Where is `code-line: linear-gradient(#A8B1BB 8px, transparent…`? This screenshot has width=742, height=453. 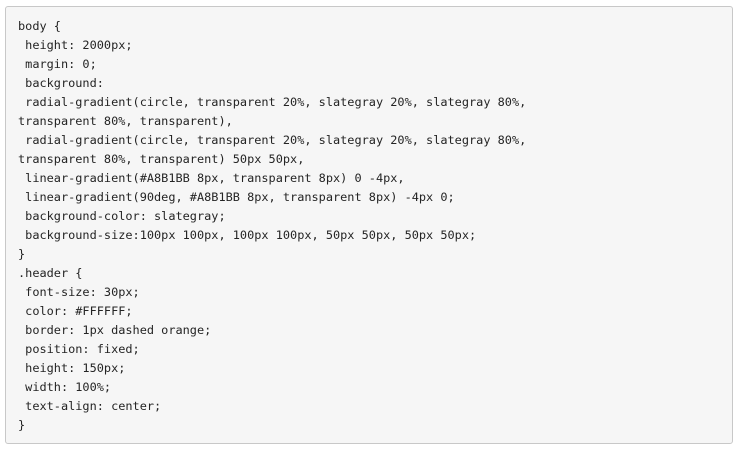 code-line: linear-gradient(#A8B1BB 8px, transparent… is located at coordinates (211, 178).